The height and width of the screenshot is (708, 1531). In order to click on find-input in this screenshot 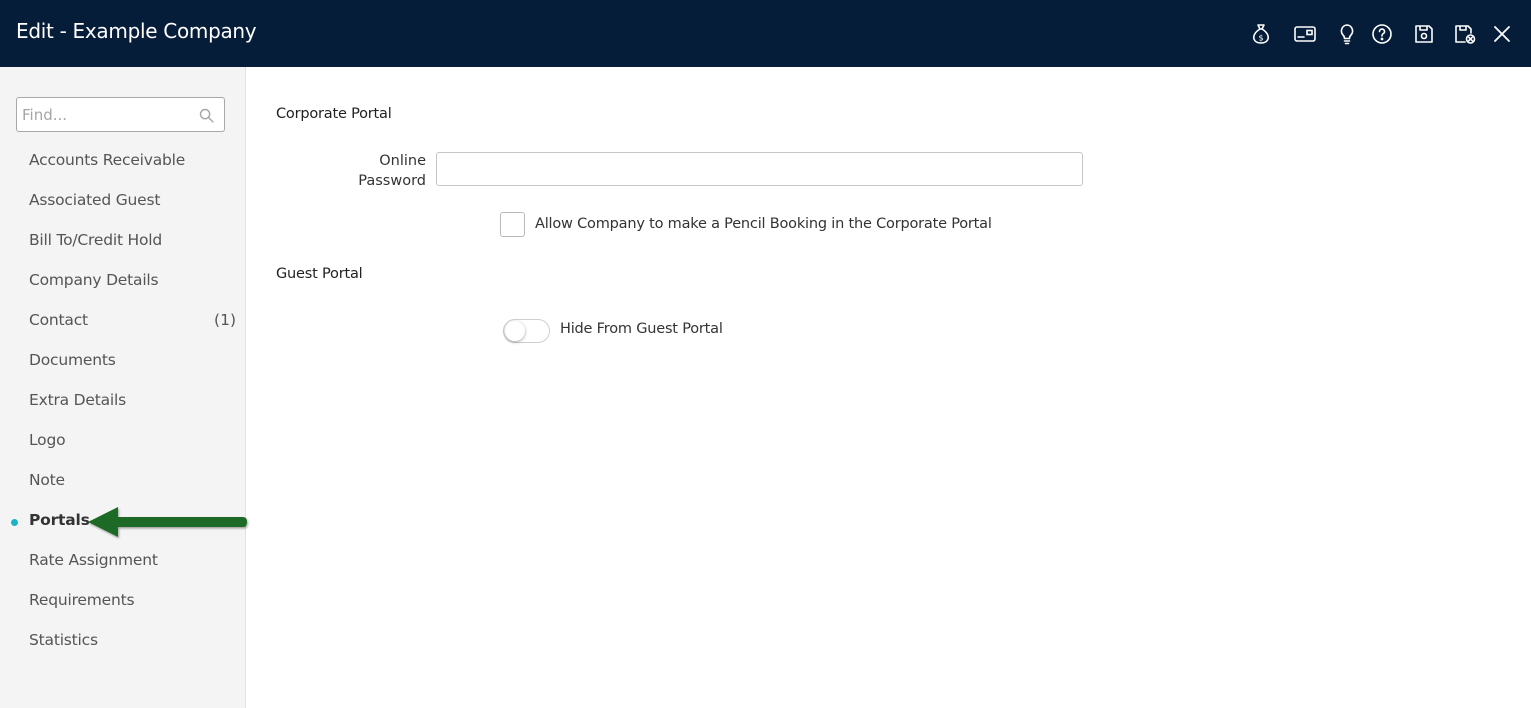, I will do `click(107, 115)`.